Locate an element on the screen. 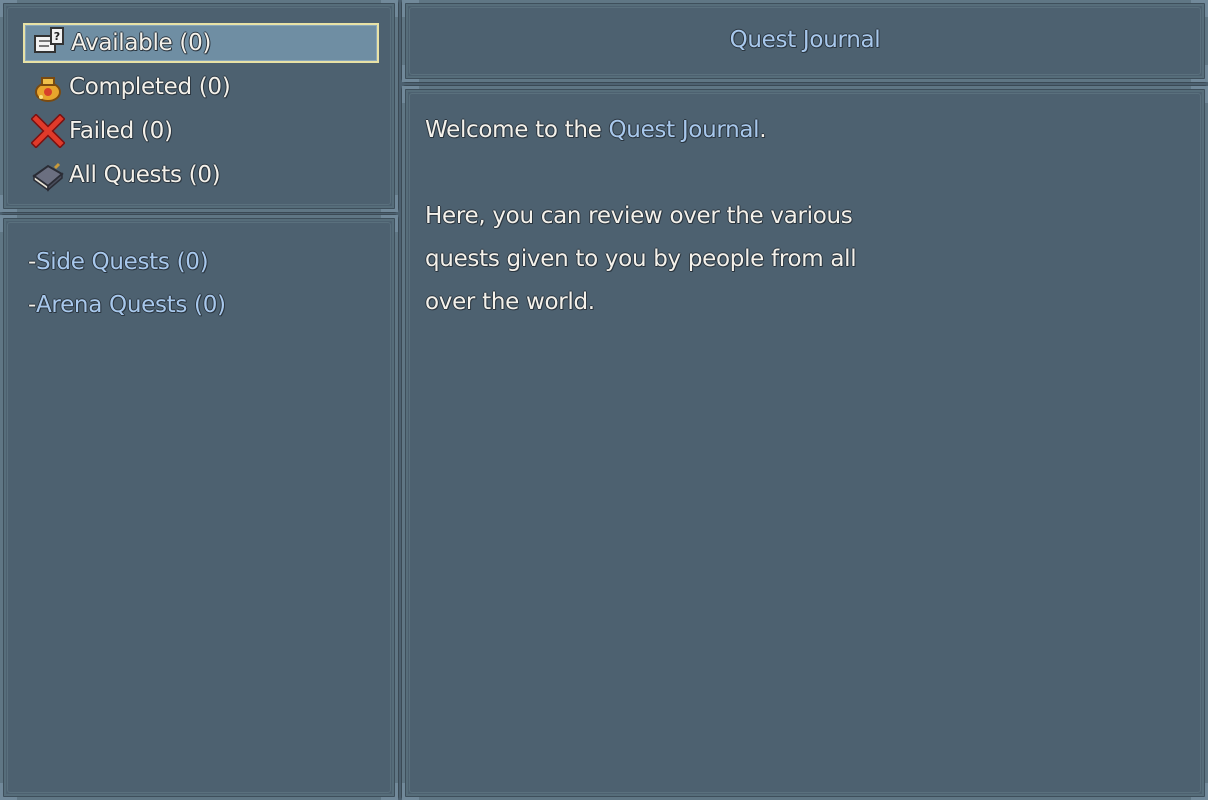 Image resolution: width=1208 pixels, height=800 pixels. category-label: Available (0) is located at coordinates (141, 43).